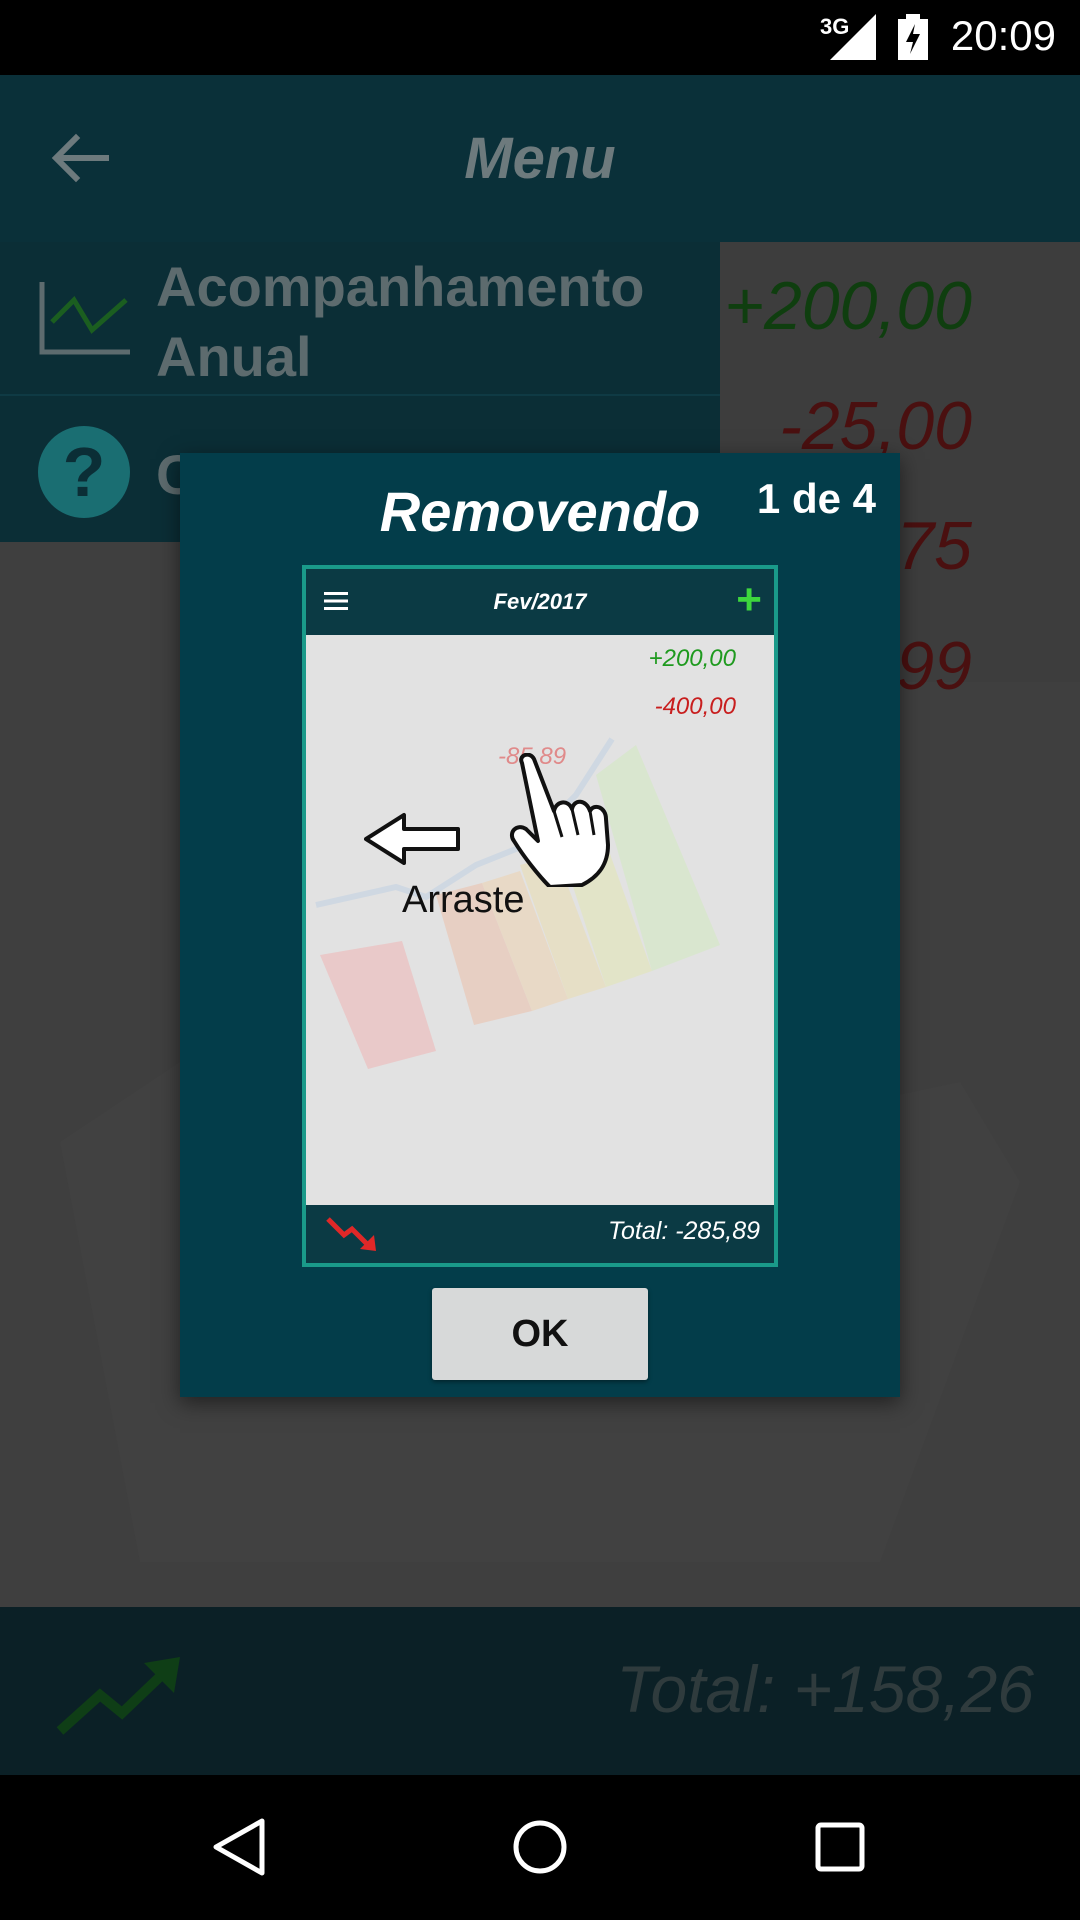 The height and width of the screenshot is (1920, 1080). I want to click on plus-icon: +, so click(749, 599).